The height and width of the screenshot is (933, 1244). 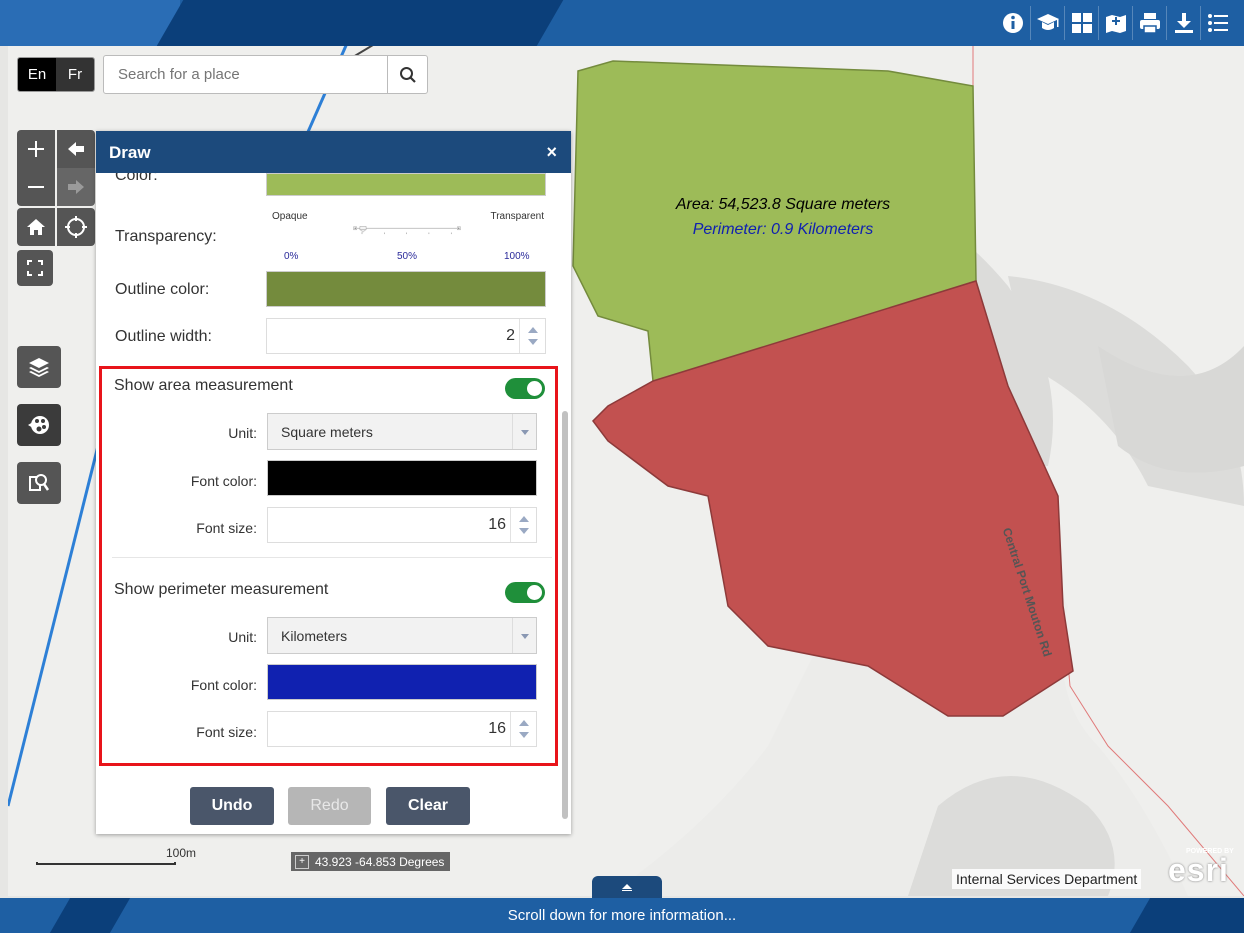 I want to click on clear-button: Clear, so click(x=428, y=806).